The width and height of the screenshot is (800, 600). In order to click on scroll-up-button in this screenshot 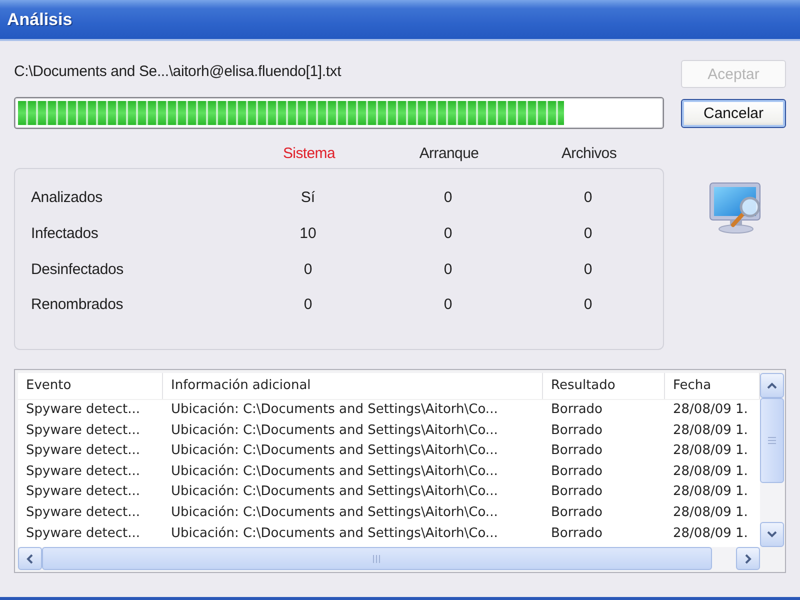, I will do `click(772, 385)`.